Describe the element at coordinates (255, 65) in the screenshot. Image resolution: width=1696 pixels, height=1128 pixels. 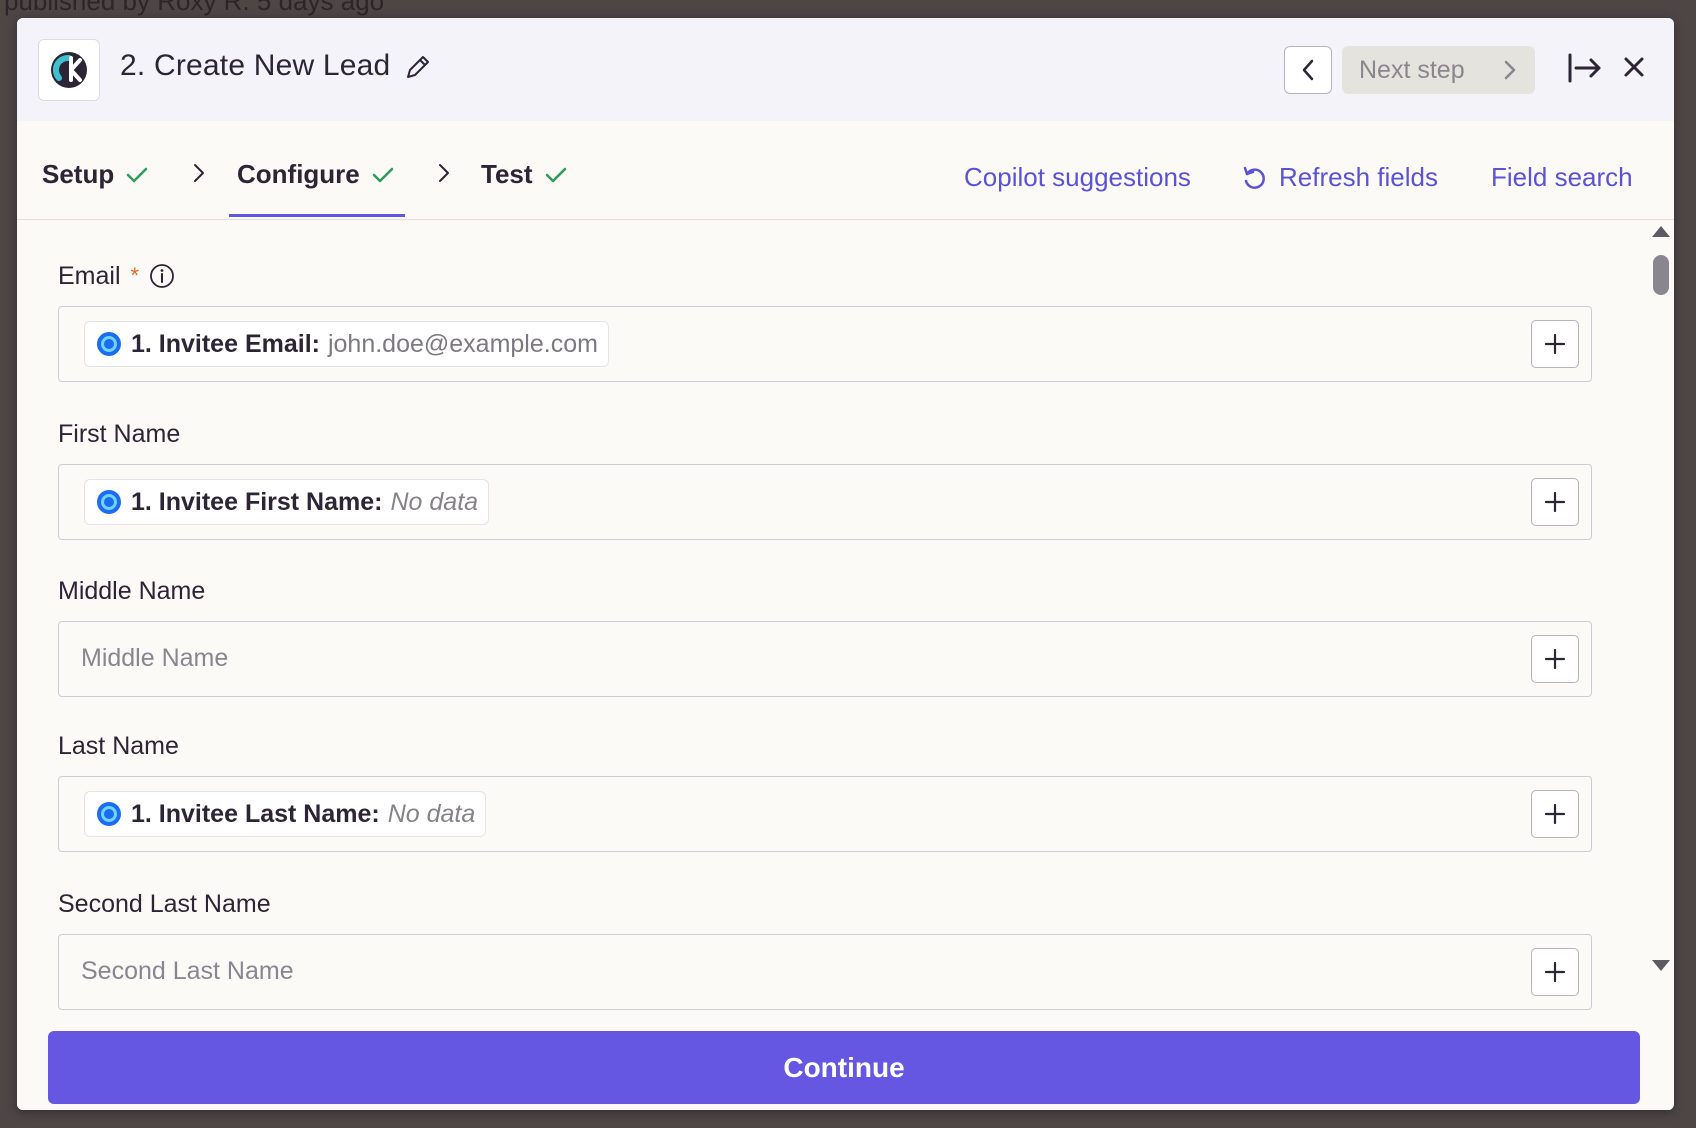
I see `step-title: 2. Create New Lead` at that location.